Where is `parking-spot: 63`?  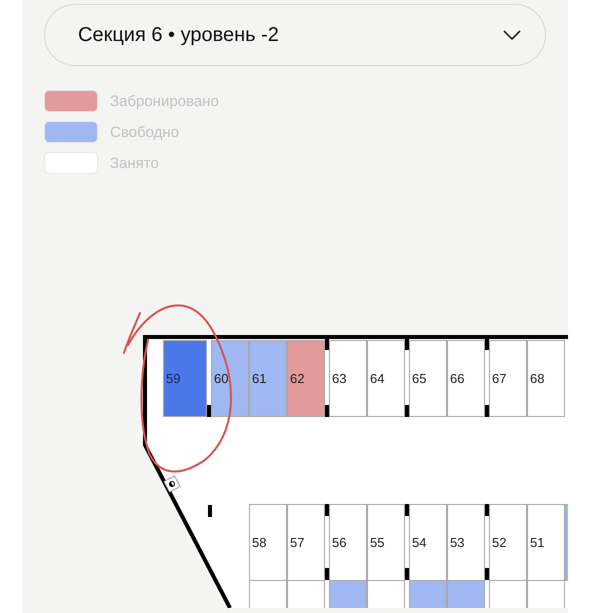
parking-spot: 63 is located at coordinates (348, 378).